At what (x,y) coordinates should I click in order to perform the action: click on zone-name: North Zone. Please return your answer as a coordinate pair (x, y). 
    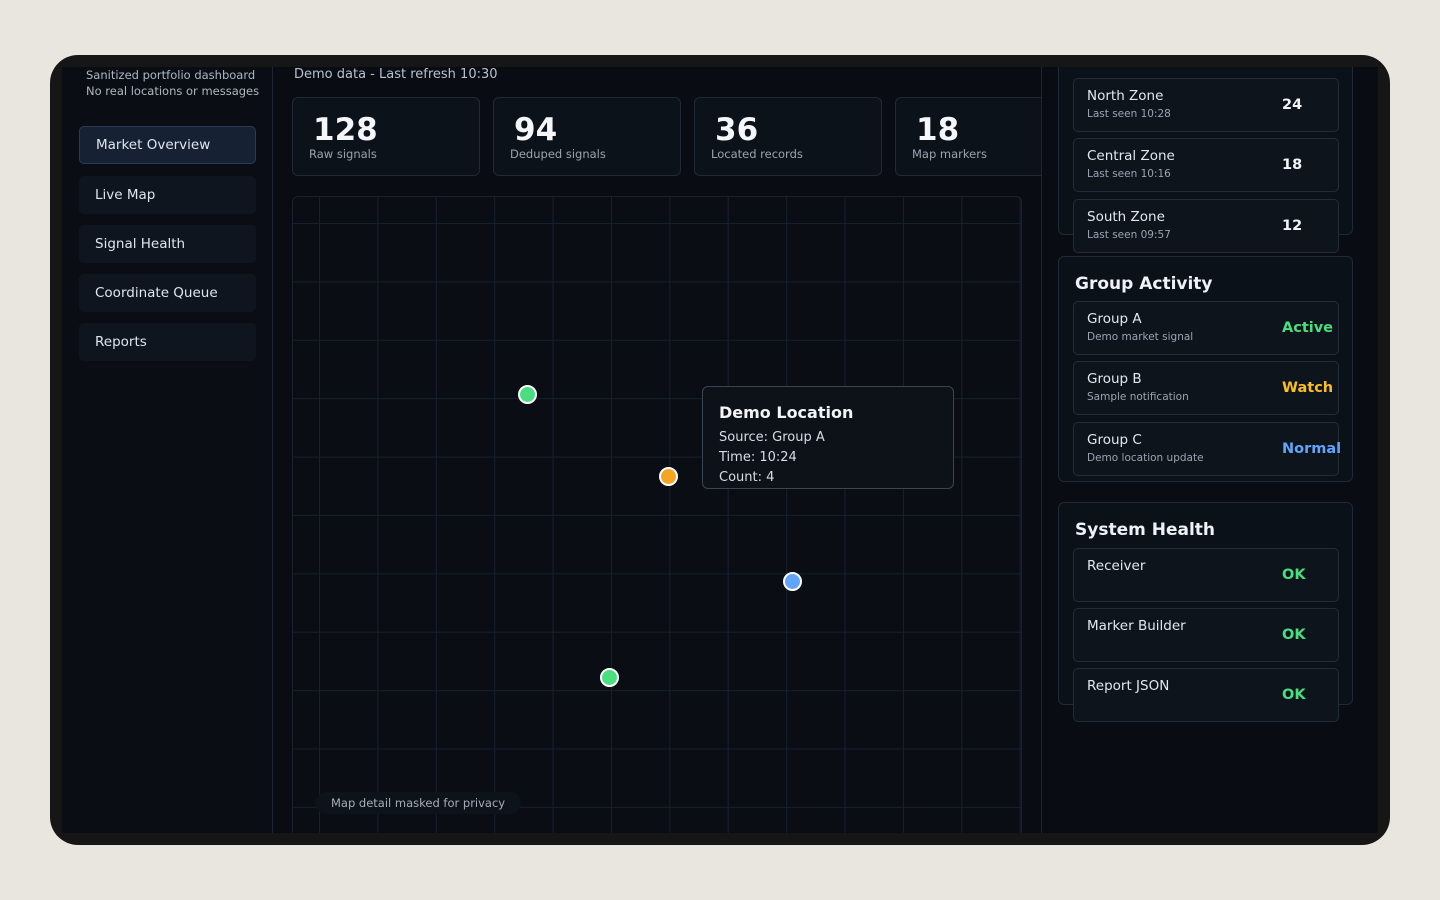
    Looking at the image, I should click on (1125, 96).